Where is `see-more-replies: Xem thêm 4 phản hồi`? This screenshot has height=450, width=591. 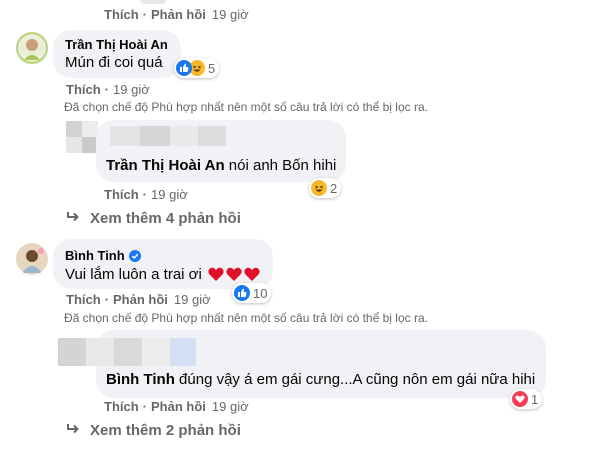
see-more-replies: Xem thêm 4 phản hồi is located at coordinates (153, 218).